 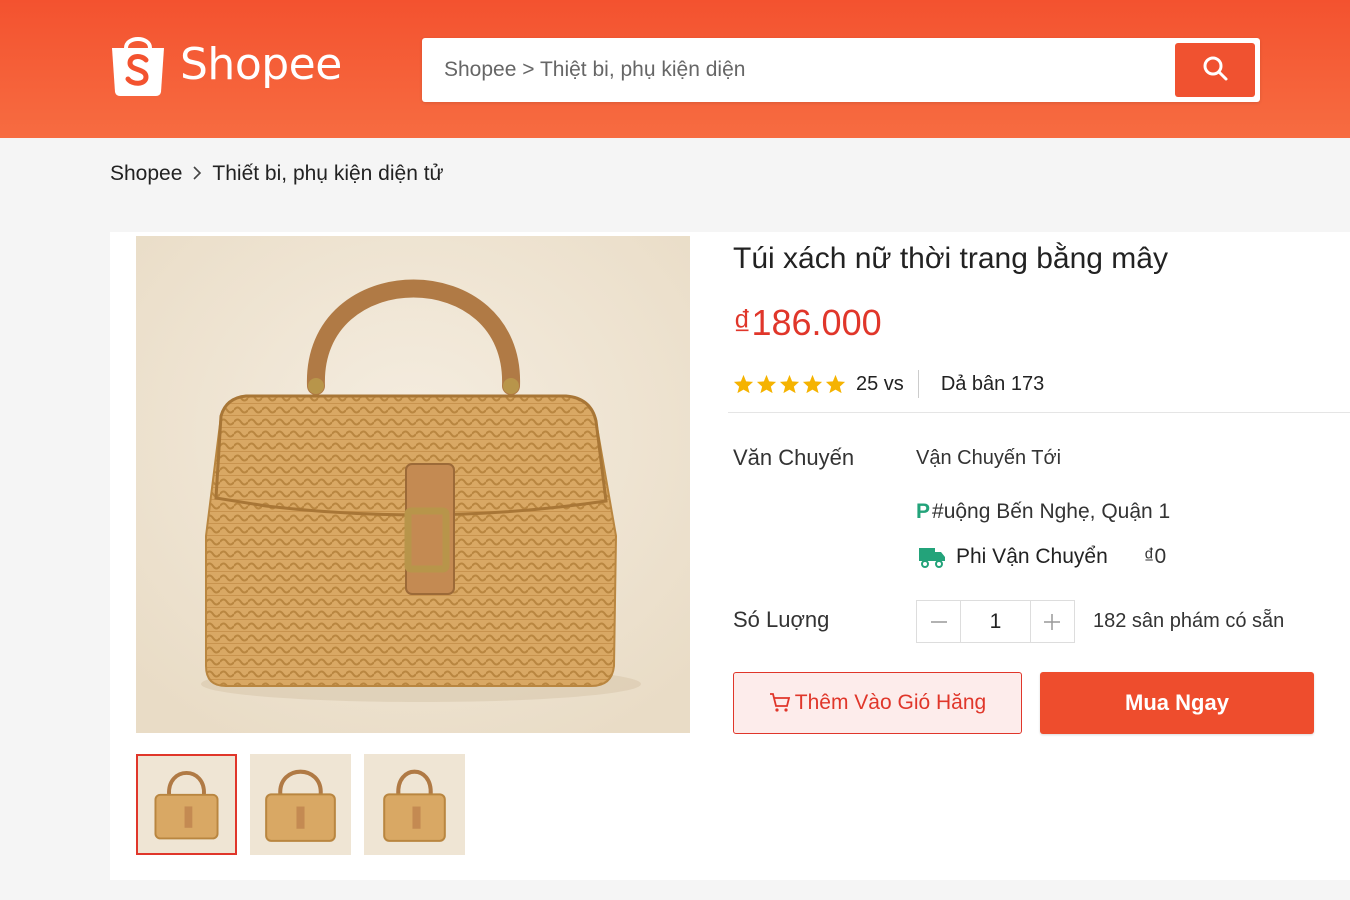 I want to click on quantity-input: 1, so click(x=995, y=621).